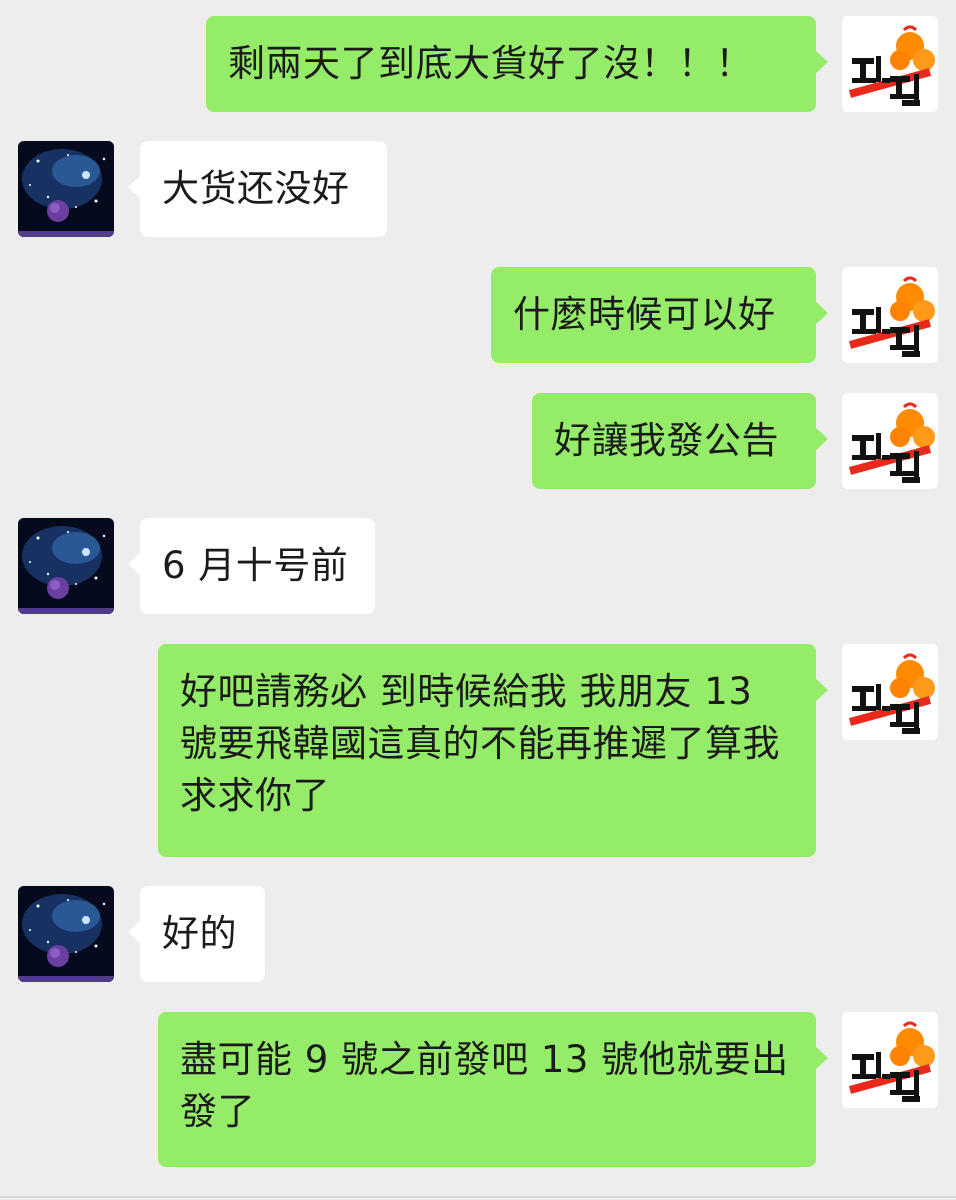  What do you see at coordinates (644, 314) in the screenshot?
I see `message-text: 什麼時候可以好` at bounding box center [644, 314].